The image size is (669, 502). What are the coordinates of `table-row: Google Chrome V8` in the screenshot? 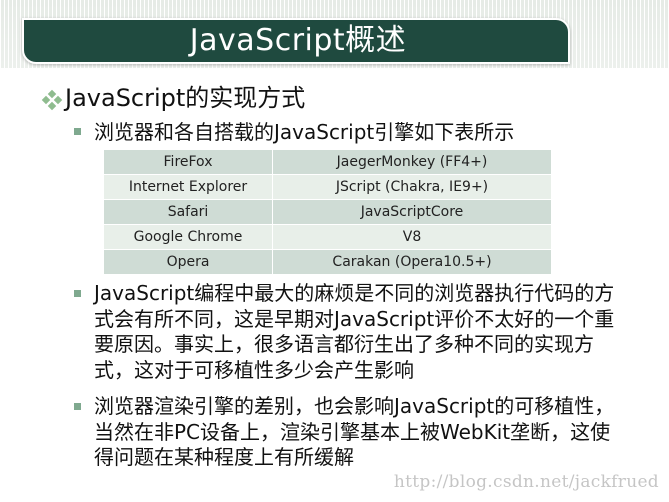 It's located at (328, 237).